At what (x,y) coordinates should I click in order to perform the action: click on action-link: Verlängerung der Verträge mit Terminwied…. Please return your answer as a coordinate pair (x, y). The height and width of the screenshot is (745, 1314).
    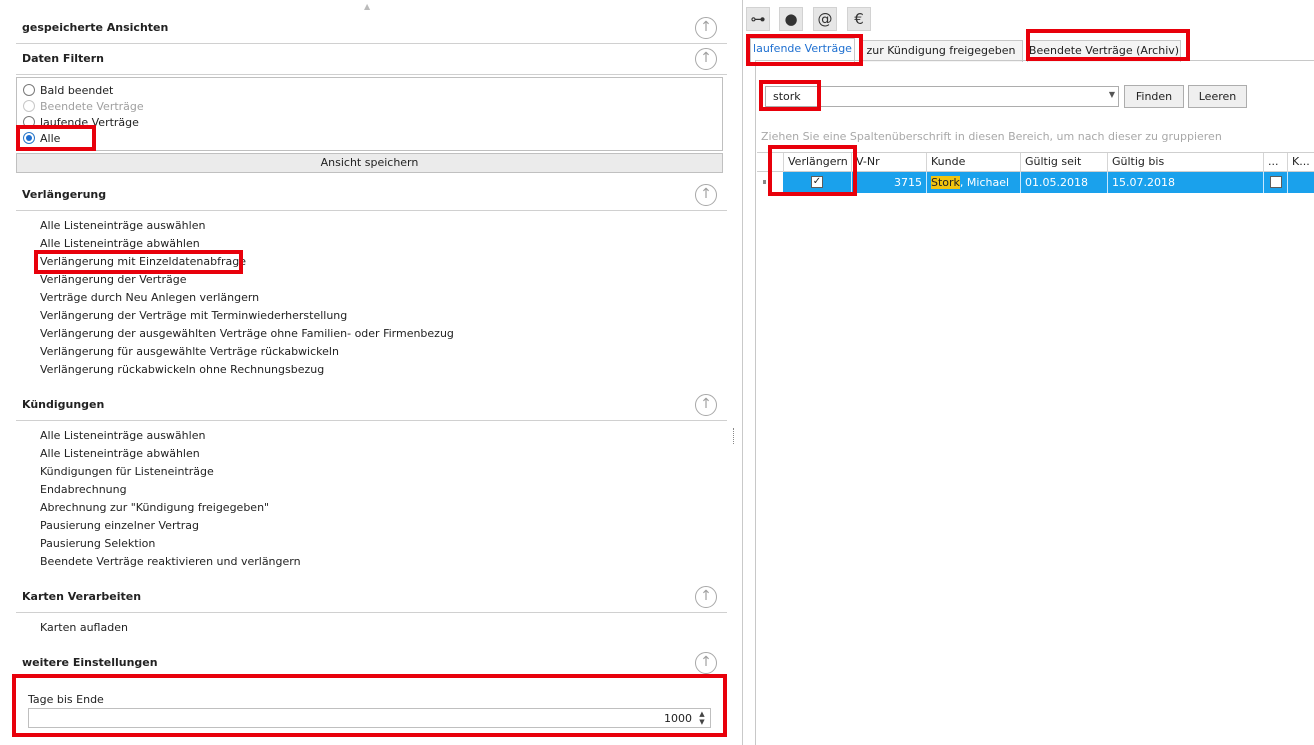
    Looking at the image, I should click on (247, 316).